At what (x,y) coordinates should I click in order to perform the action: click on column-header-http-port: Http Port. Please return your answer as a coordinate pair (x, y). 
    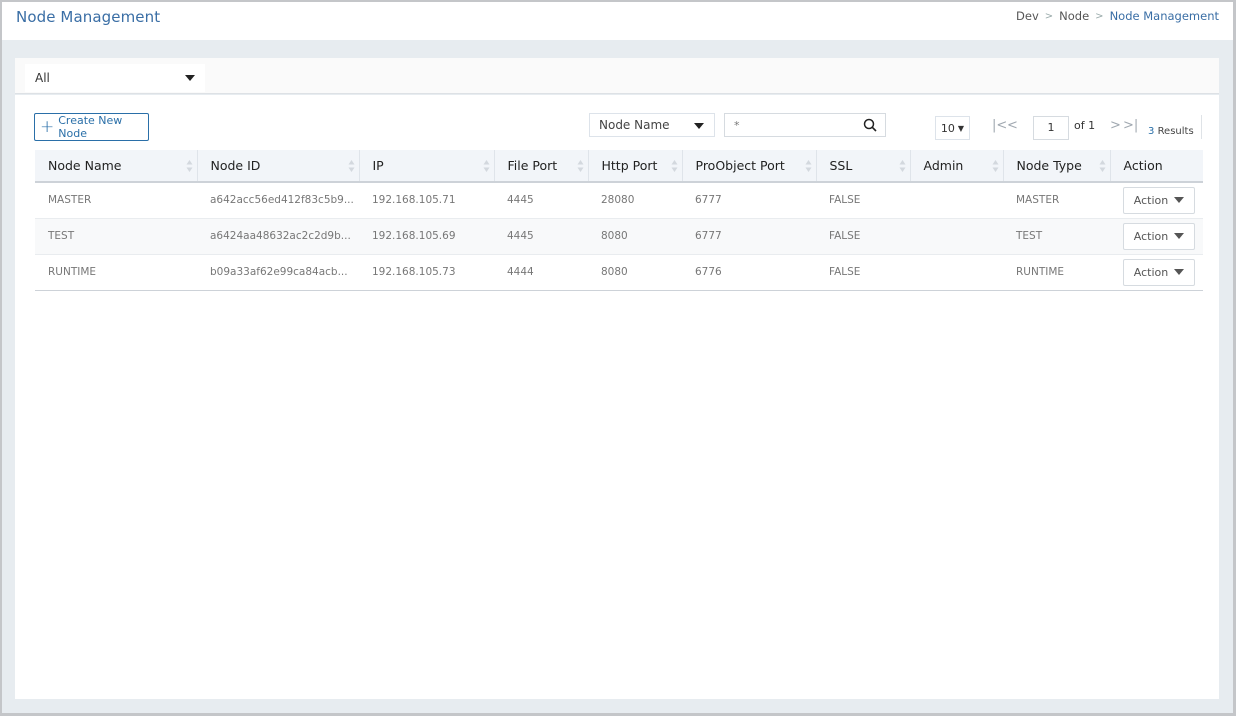
    Looking at the image, I should click on (635, 166).